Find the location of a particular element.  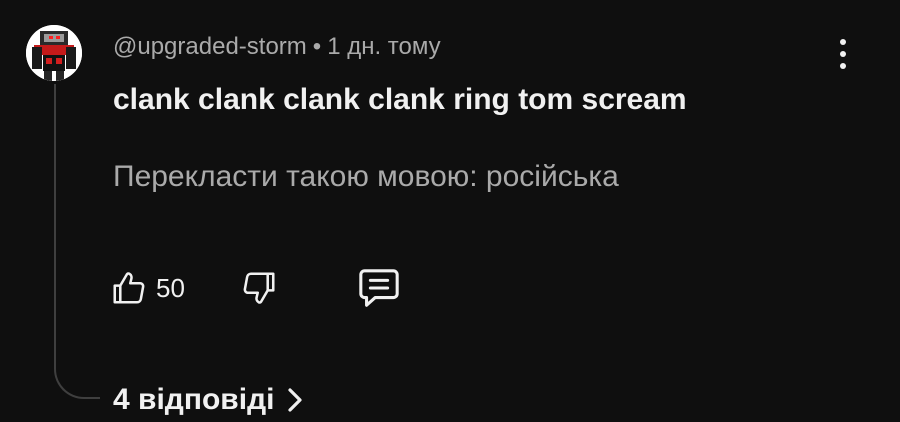

comment-meta: @upgraded-storm • 1 дн. тому is located at coordinates (277, 47).